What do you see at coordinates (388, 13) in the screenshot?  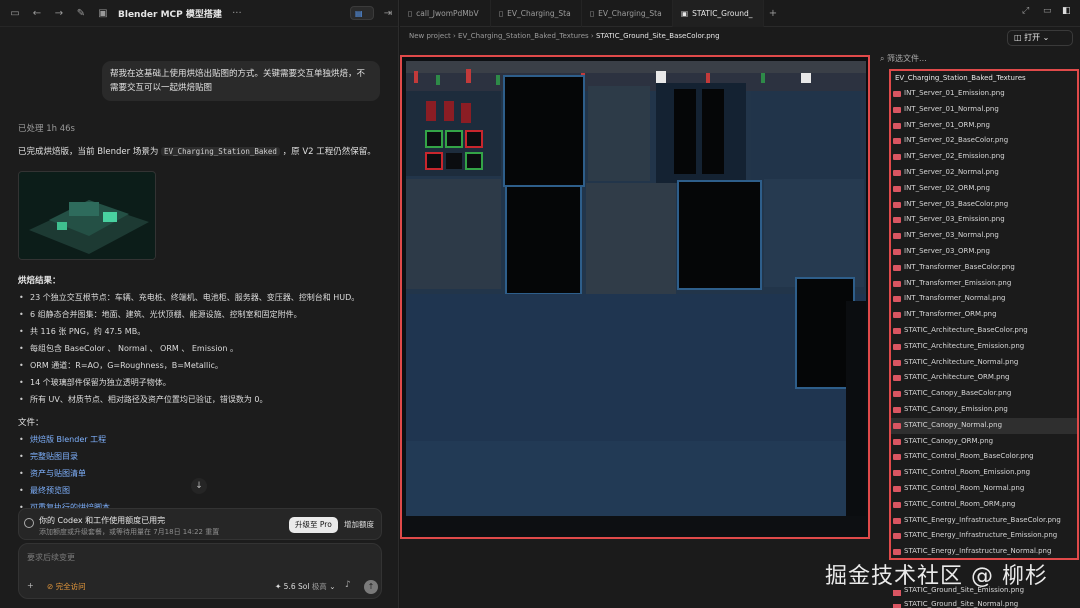 I see `layout-icon: ⇥` at bounding box center [388, 13].